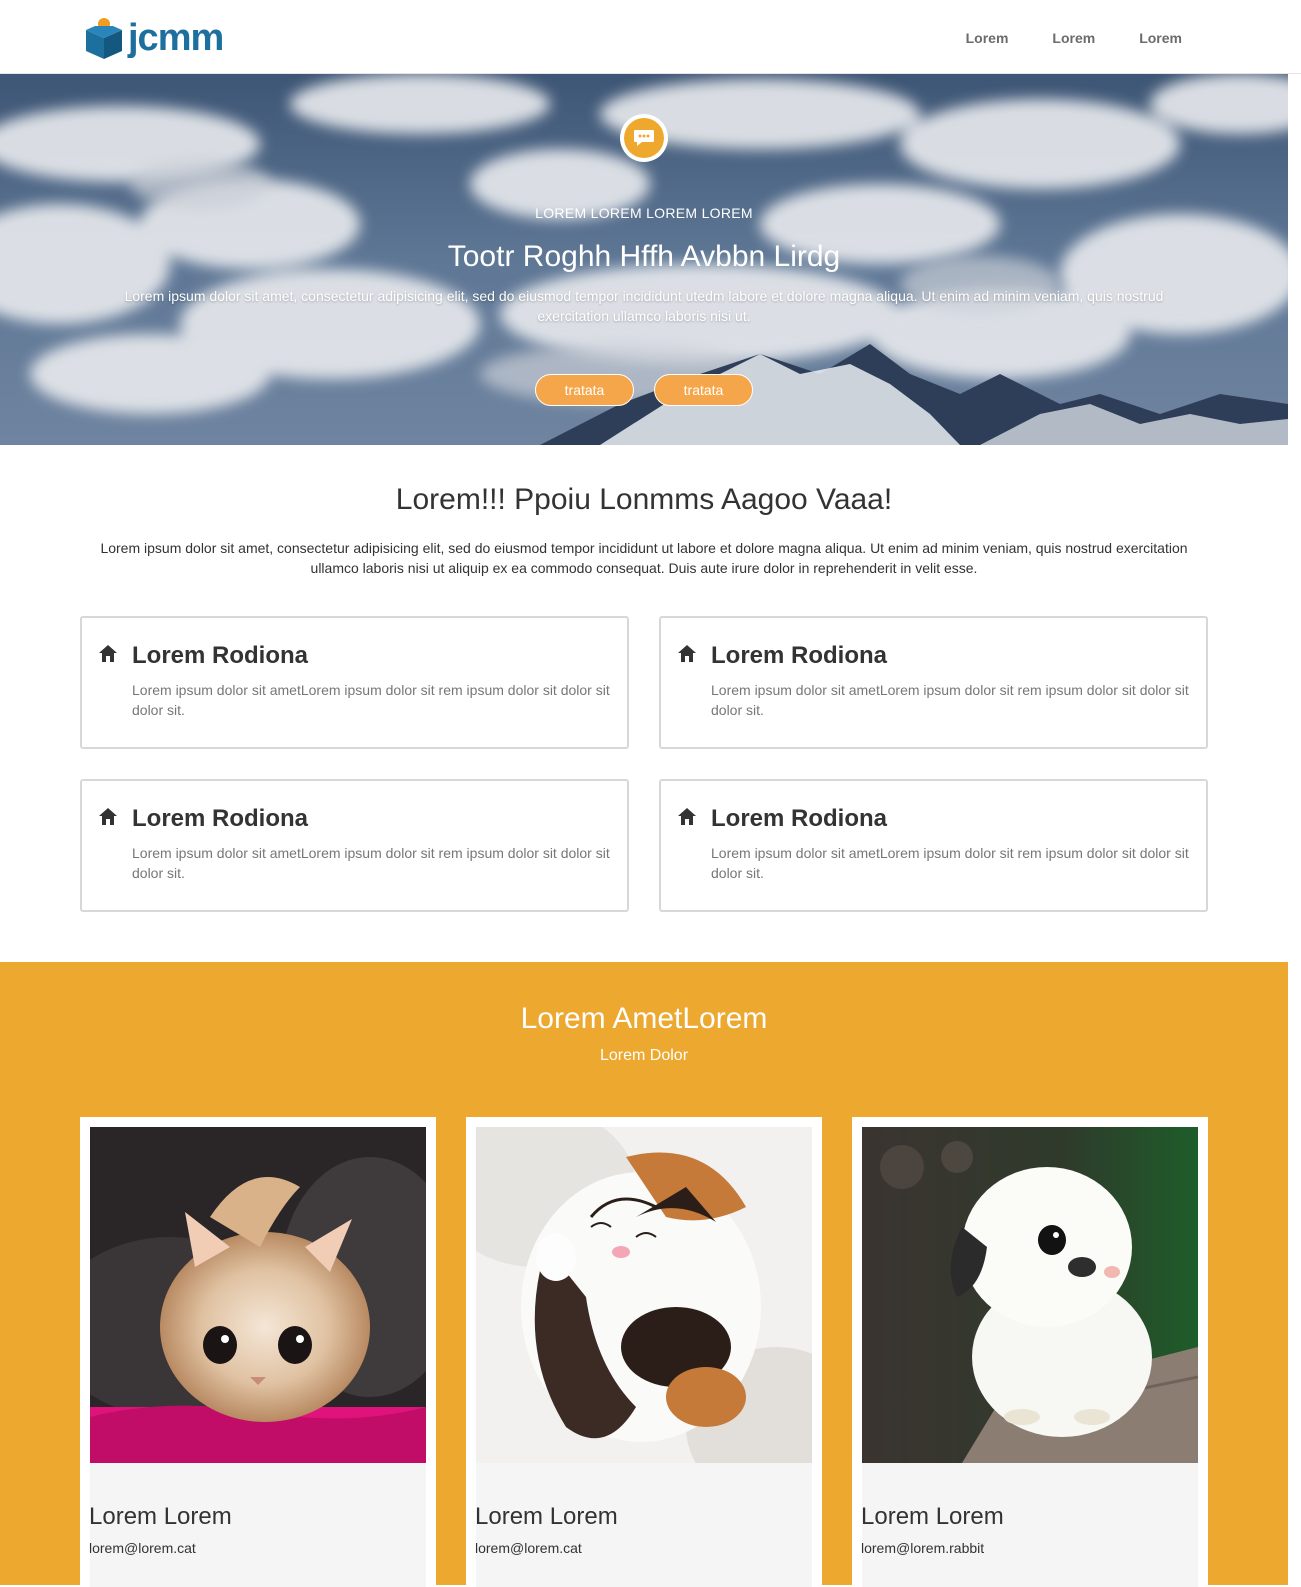  What do you see at coordinates (644, 256) in the screenshot?
I see `hero-title: Tootr Roghh Hffh Avbbn Lirdg` at bounding box center [644, 256].